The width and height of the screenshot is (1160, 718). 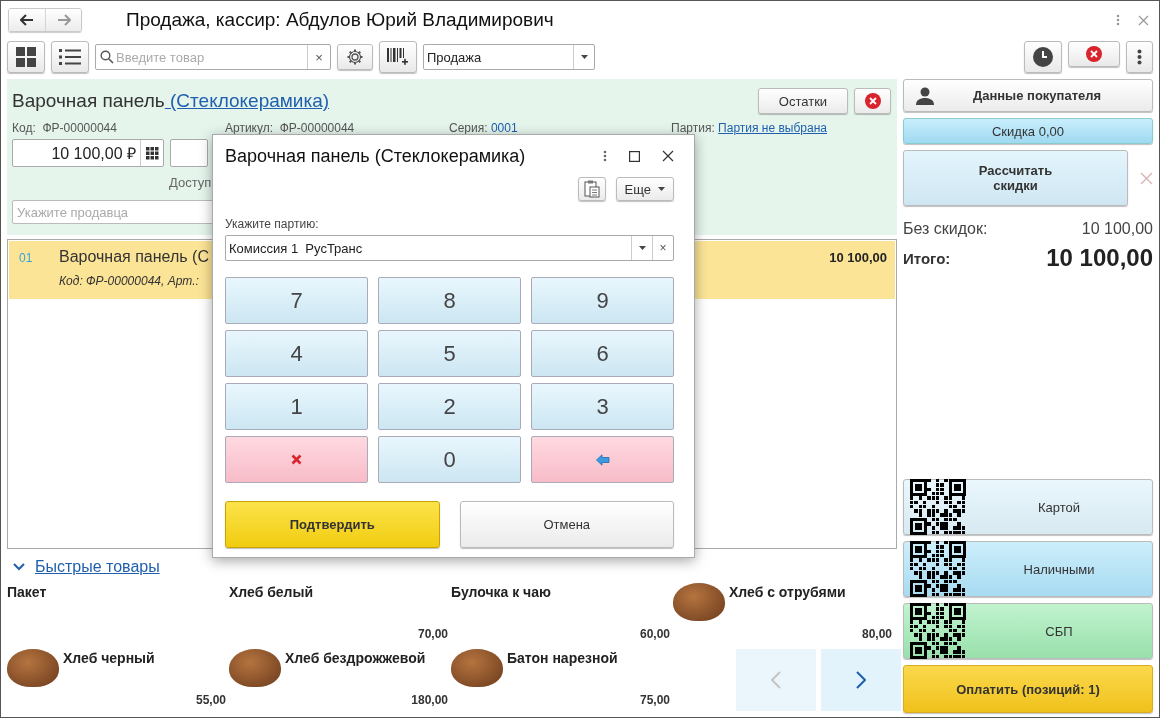 I want to click on batch-label: Партия:, so click(x=693, y=128).